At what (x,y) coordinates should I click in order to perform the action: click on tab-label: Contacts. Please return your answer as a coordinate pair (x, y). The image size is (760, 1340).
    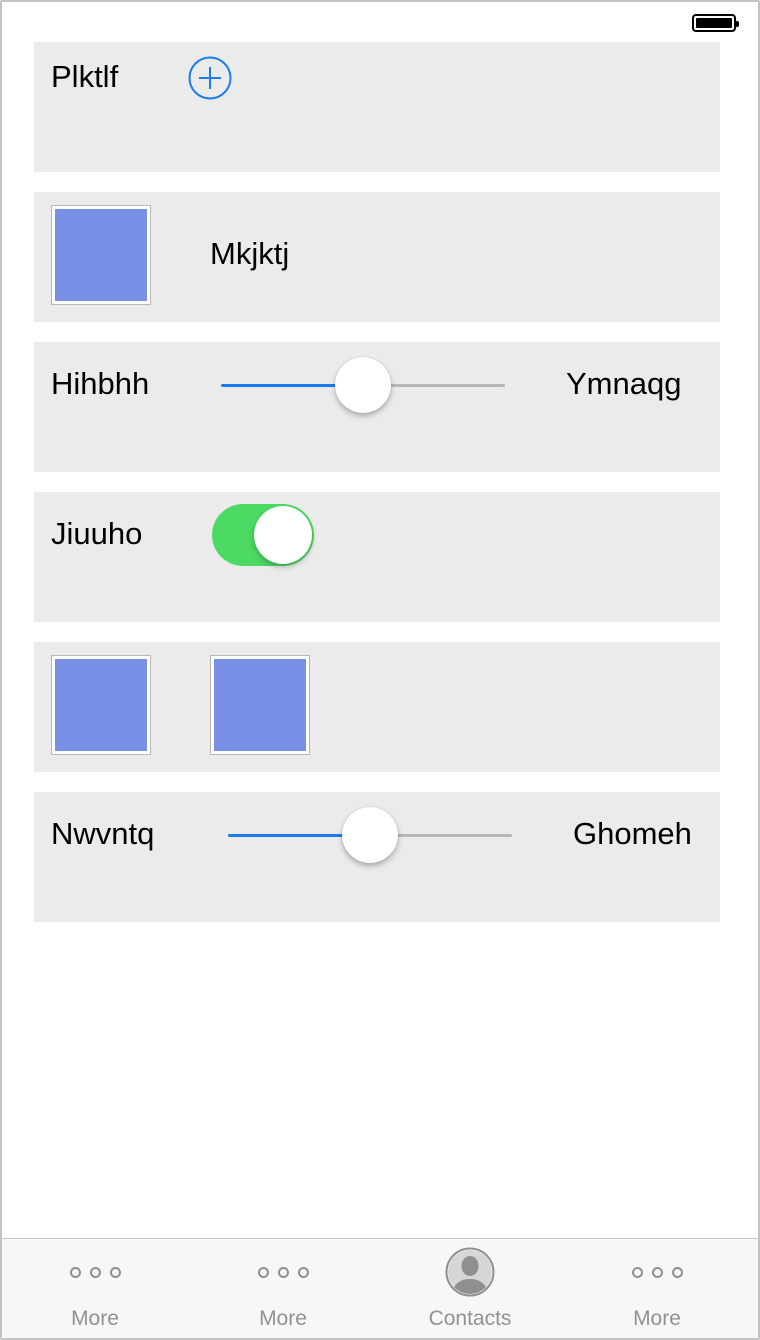
    Looking at the image, I should click on (470, 1318).